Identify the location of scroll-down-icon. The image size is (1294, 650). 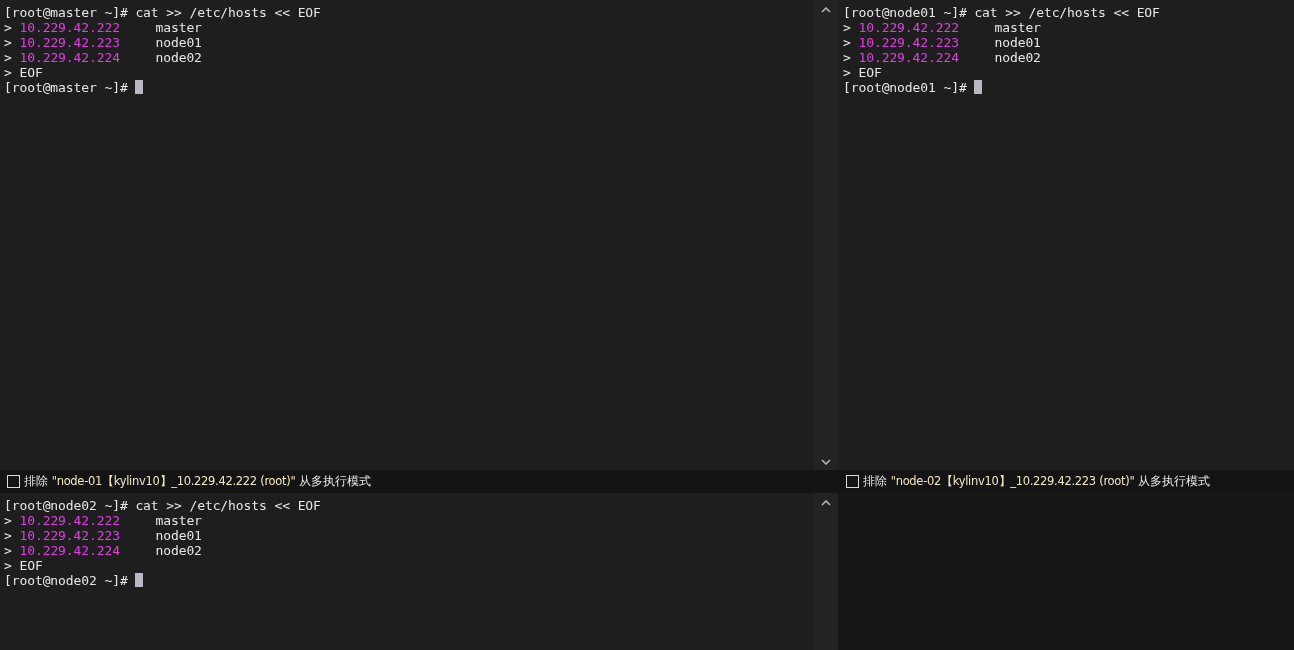
(826, 462).